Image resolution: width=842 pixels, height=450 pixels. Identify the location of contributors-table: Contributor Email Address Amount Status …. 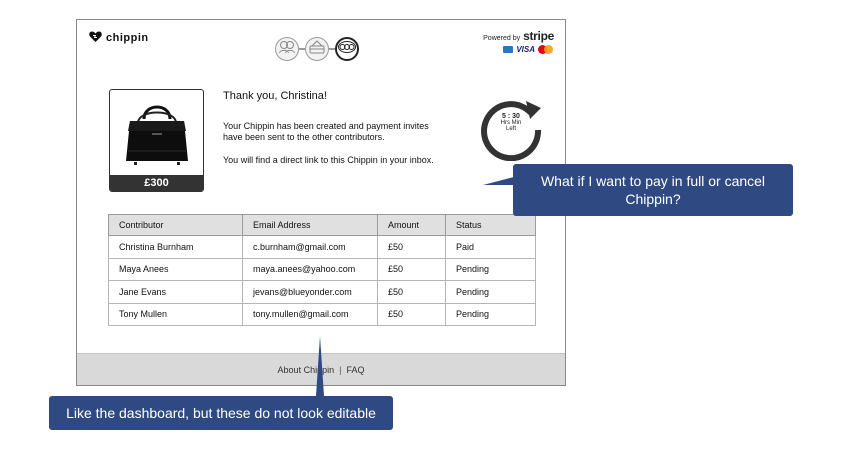
(322, 270).